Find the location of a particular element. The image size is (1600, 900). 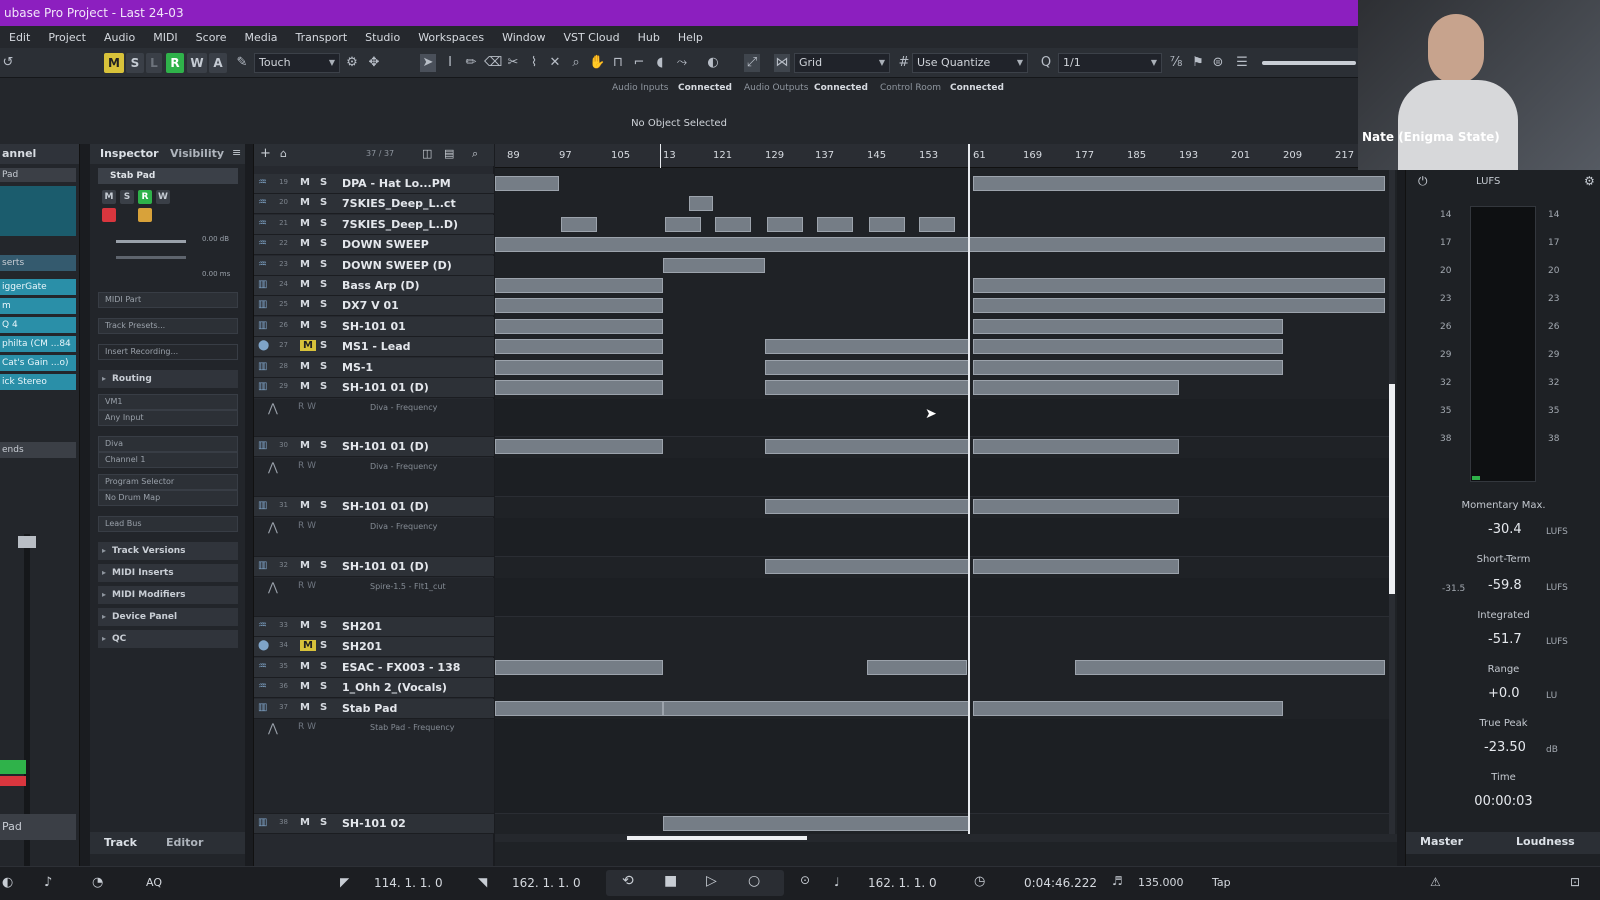

program-selector: Program Selector is located at coordinates (168, 482).